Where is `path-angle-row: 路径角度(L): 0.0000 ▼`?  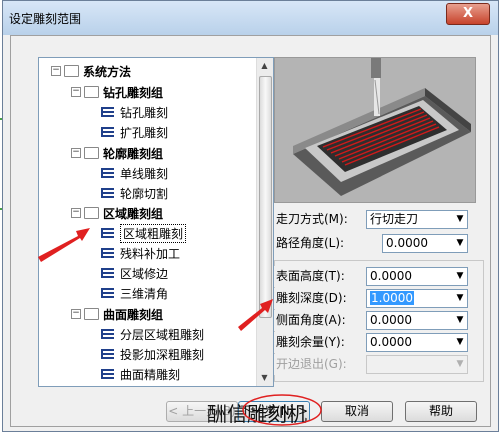 path-angle-row: 路径角度(L): 0.0000 ▼ is located at coordinates (379, 243).